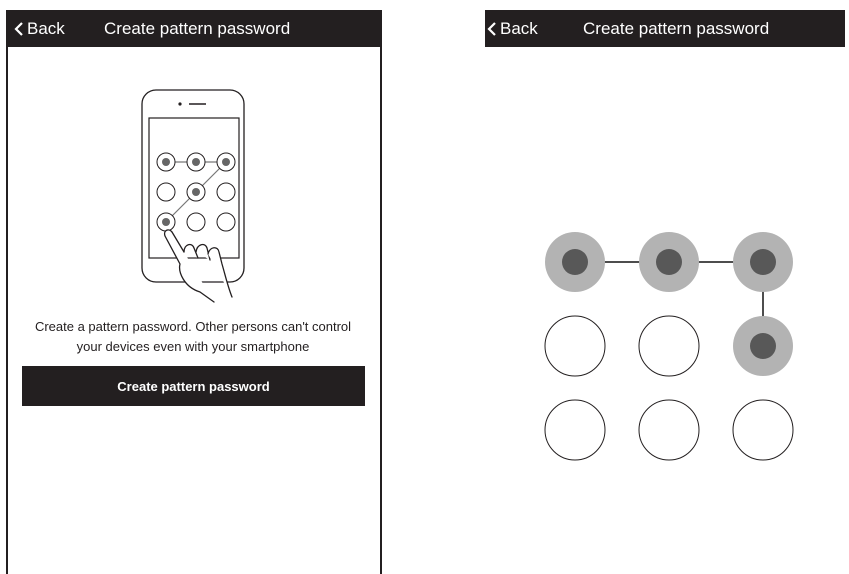 Image resolution: width=849 pixels, height=574 pixels. What do you see at coordinates (193, 386) in the screenshot?
I see `create-pattern-button: Create pattern password` at bounding box center [193, 386].